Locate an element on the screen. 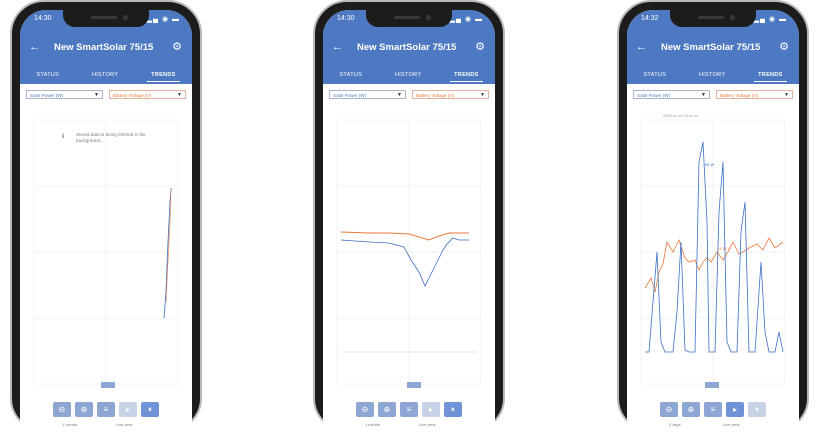 This screenshot has width=819, height=434. tooltip-timestamp: 2020-xx-xx 10:xx:xx is located at coordinates (680, 115).